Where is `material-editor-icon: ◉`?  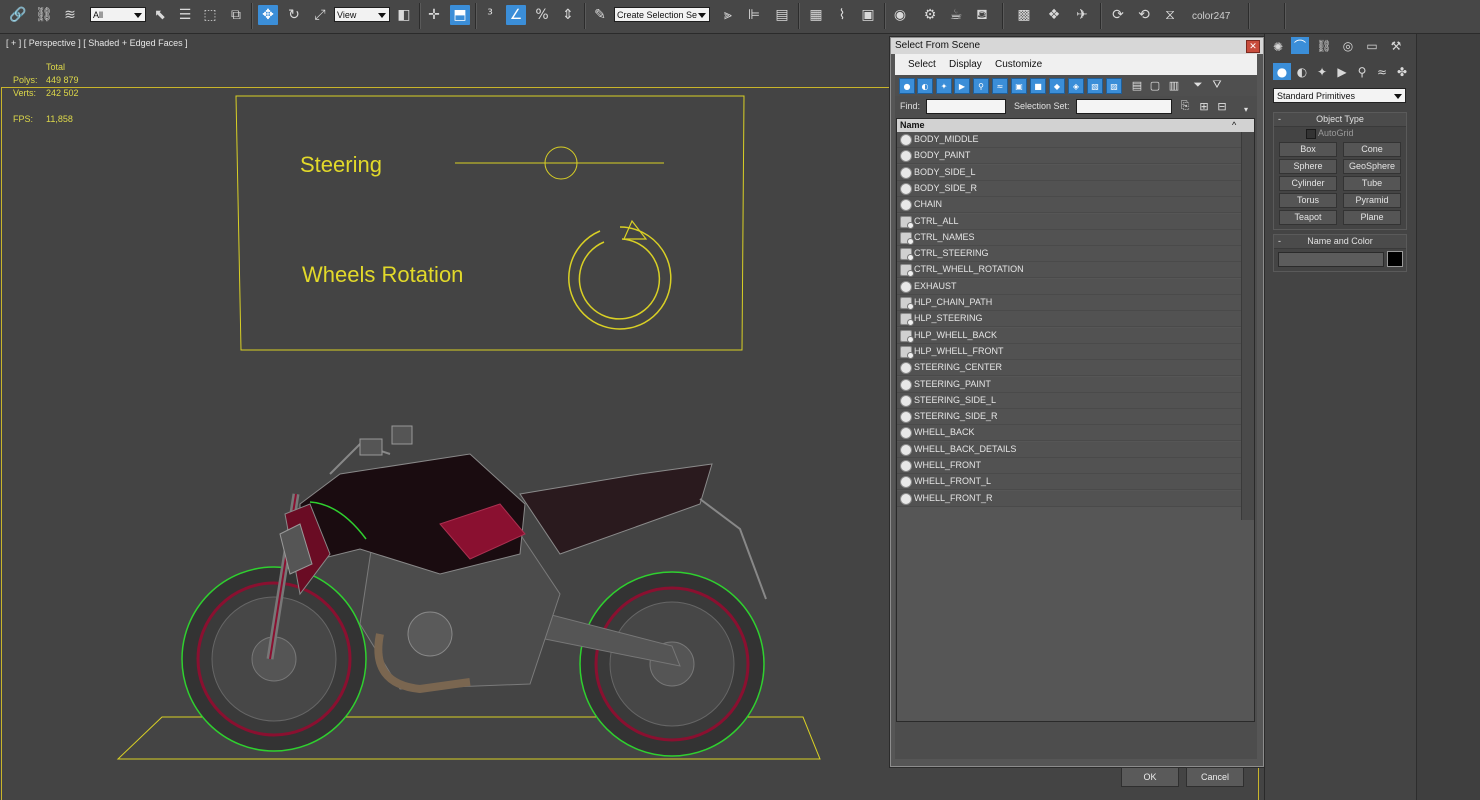
material-editor-icon: ◉ is located at coordinates (900, 15).